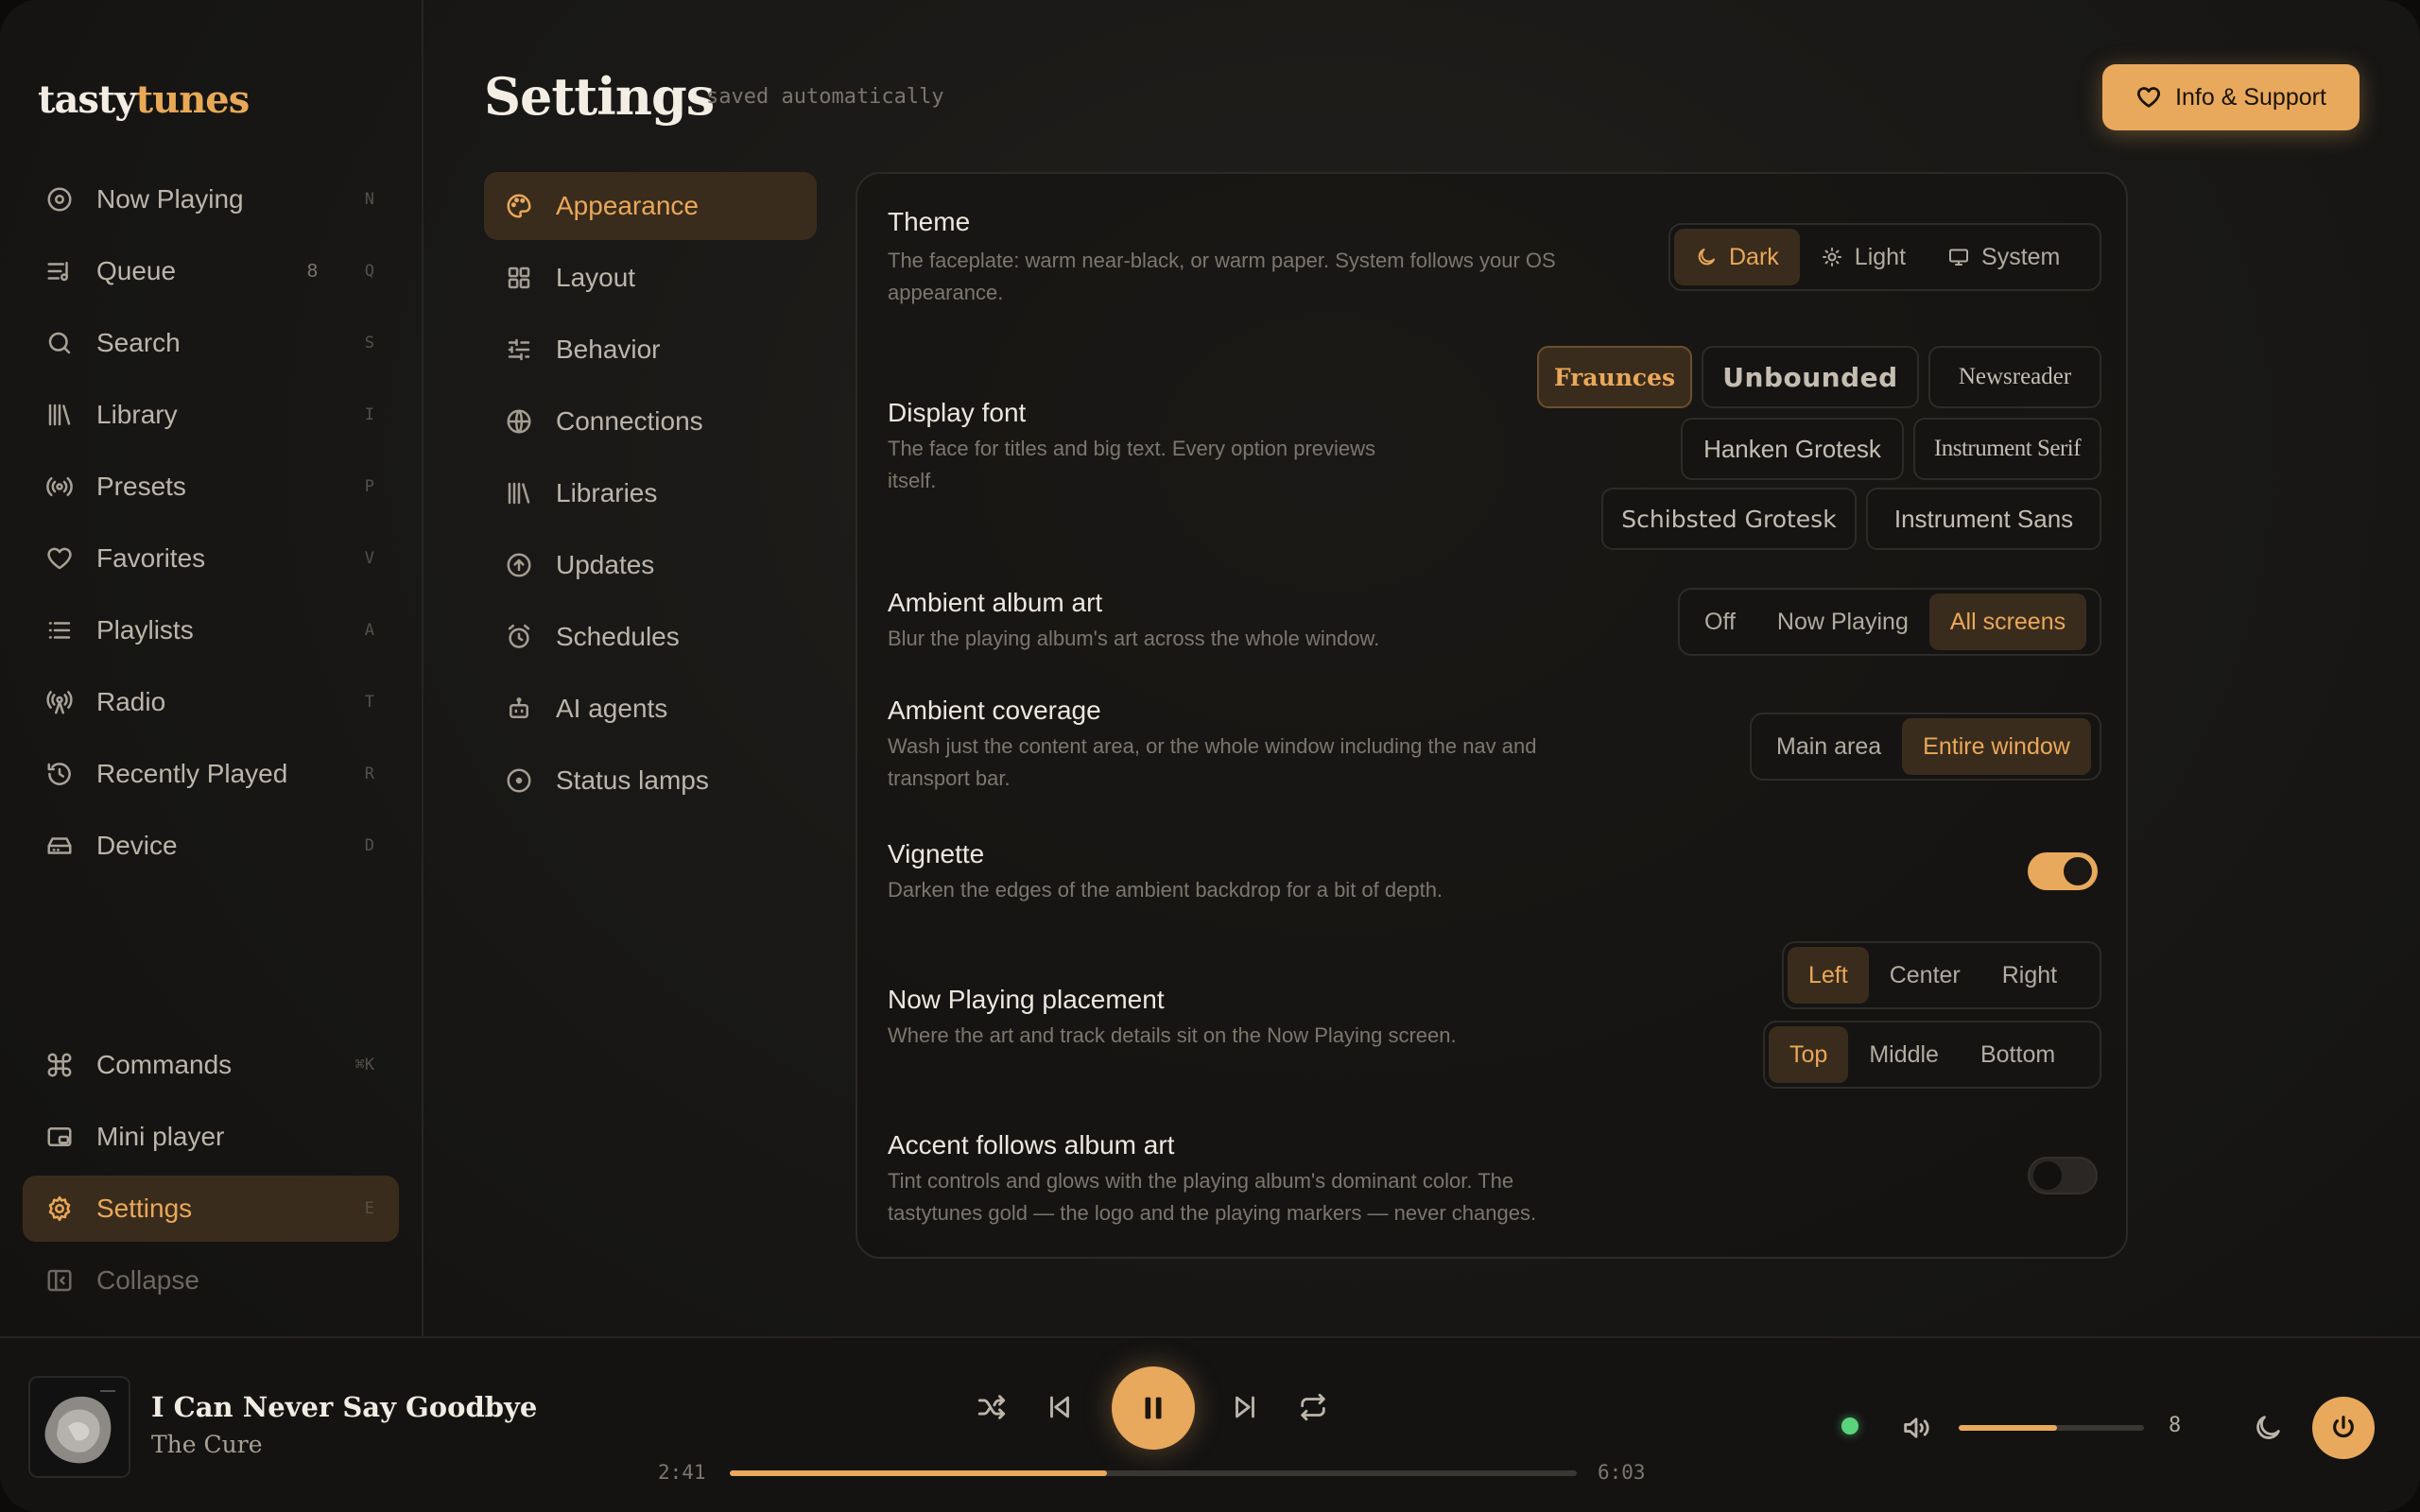 This screenshot has height=1512, width=2420. Describe the element at coordinates (147, 1280) in the screenshot. I see `sidebar-item-label: Collapse` at that location.